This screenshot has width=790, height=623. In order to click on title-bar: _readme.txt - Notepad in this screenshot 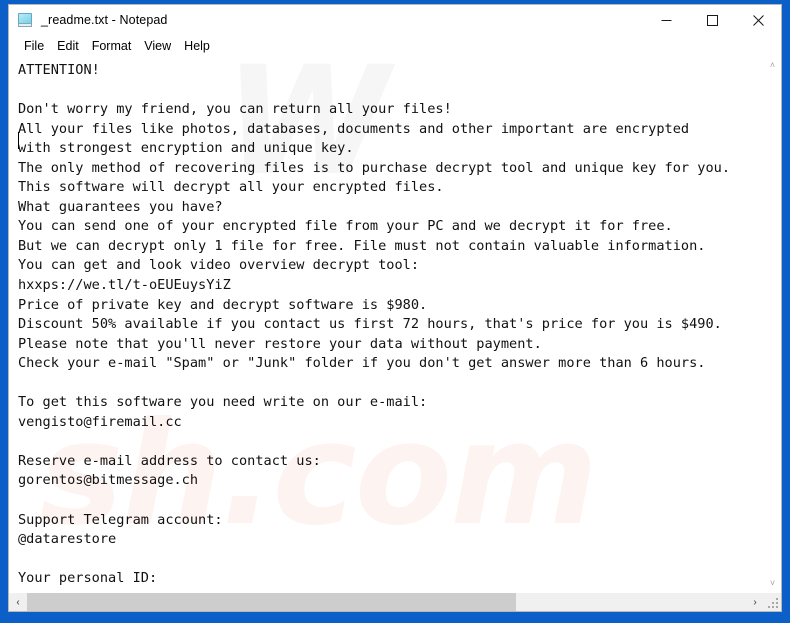, I will do `click(395, 20)`.